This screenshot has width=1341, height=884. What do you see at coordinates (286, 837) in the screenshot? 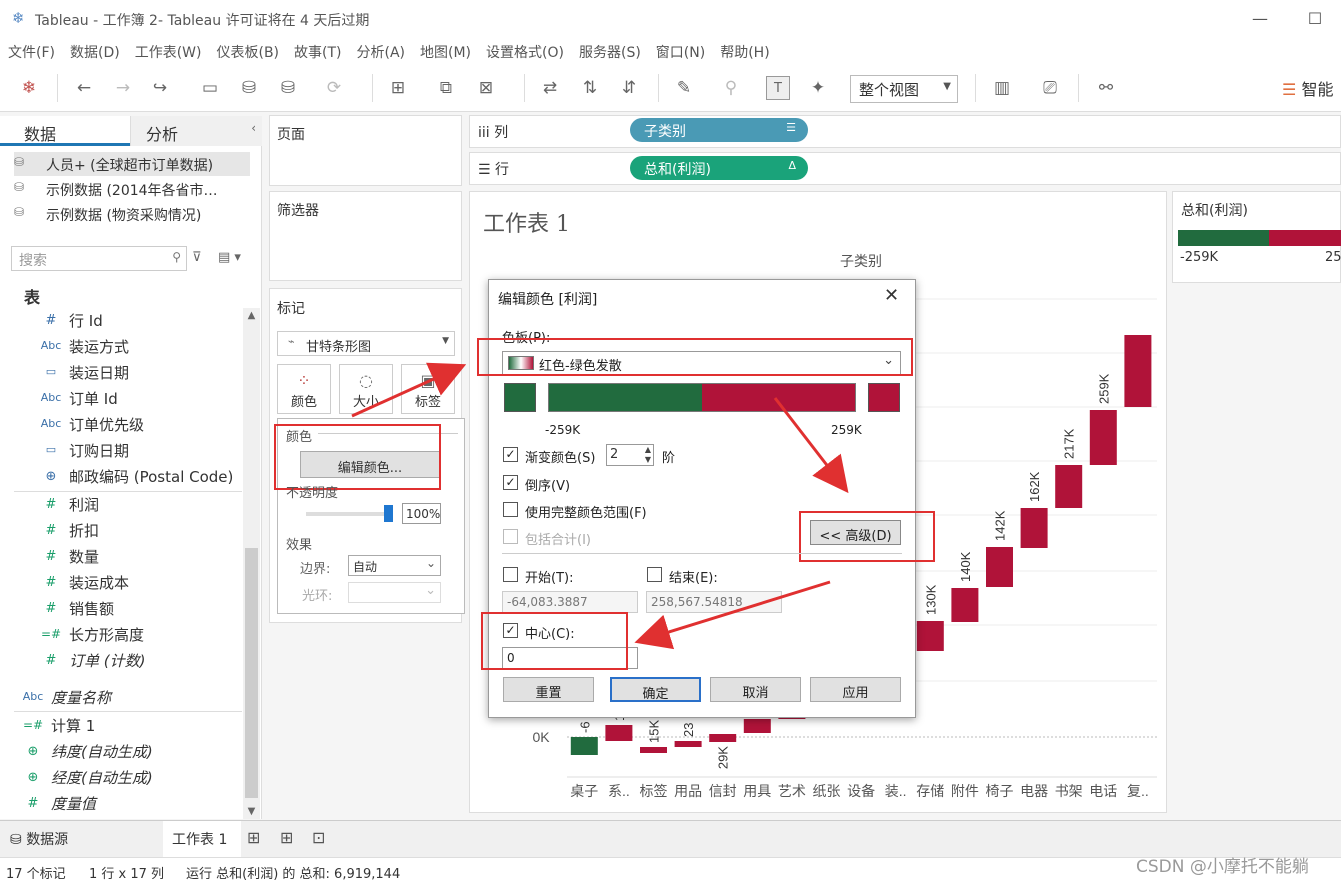
I see `new-dashboard-tab-icon: ⊞` at bounding box center [286, 837].